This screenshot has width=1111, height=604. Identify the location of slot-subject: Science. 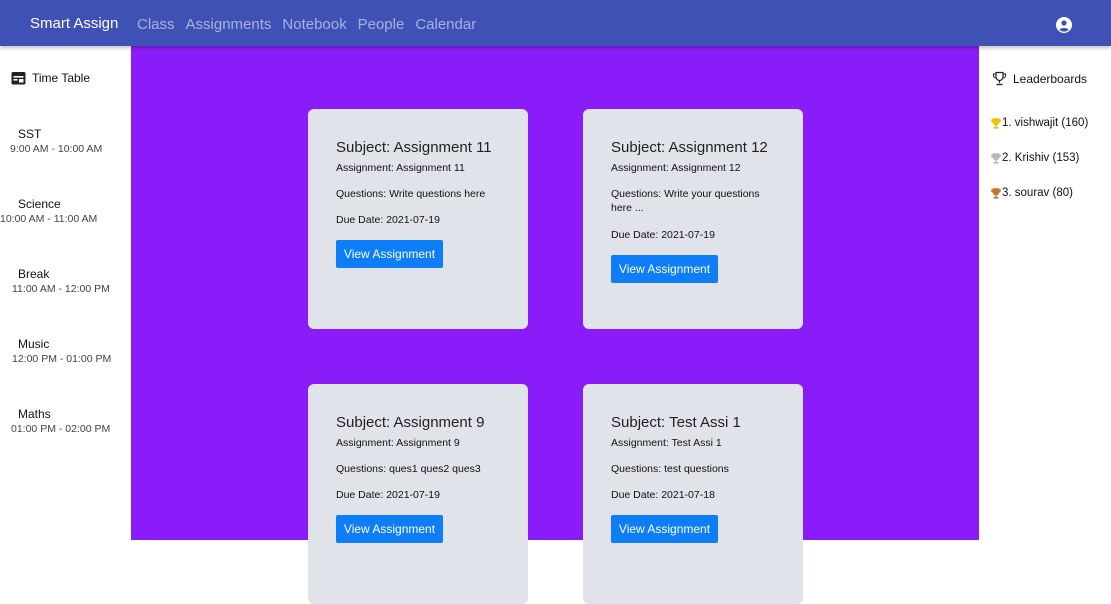
(39, 204).